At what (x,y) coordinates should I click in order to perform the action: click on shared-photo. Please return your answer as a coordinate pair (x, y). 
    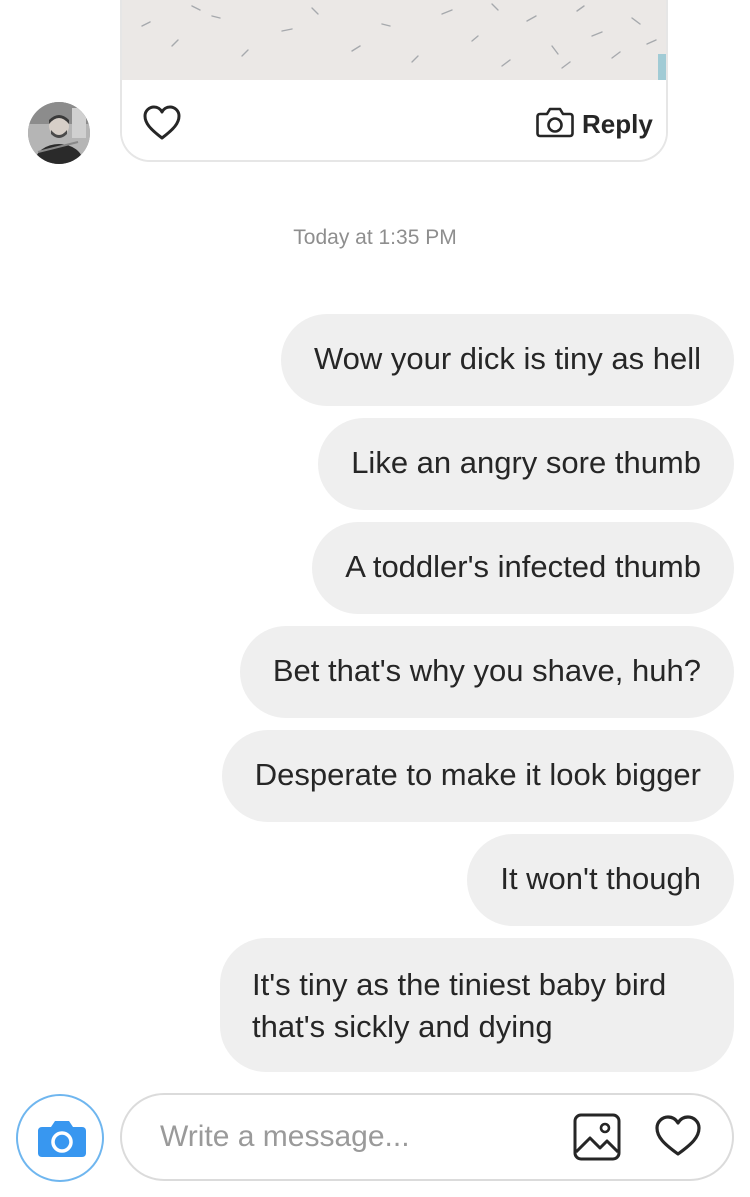
    Looking at the image, I should click on (394, 40).